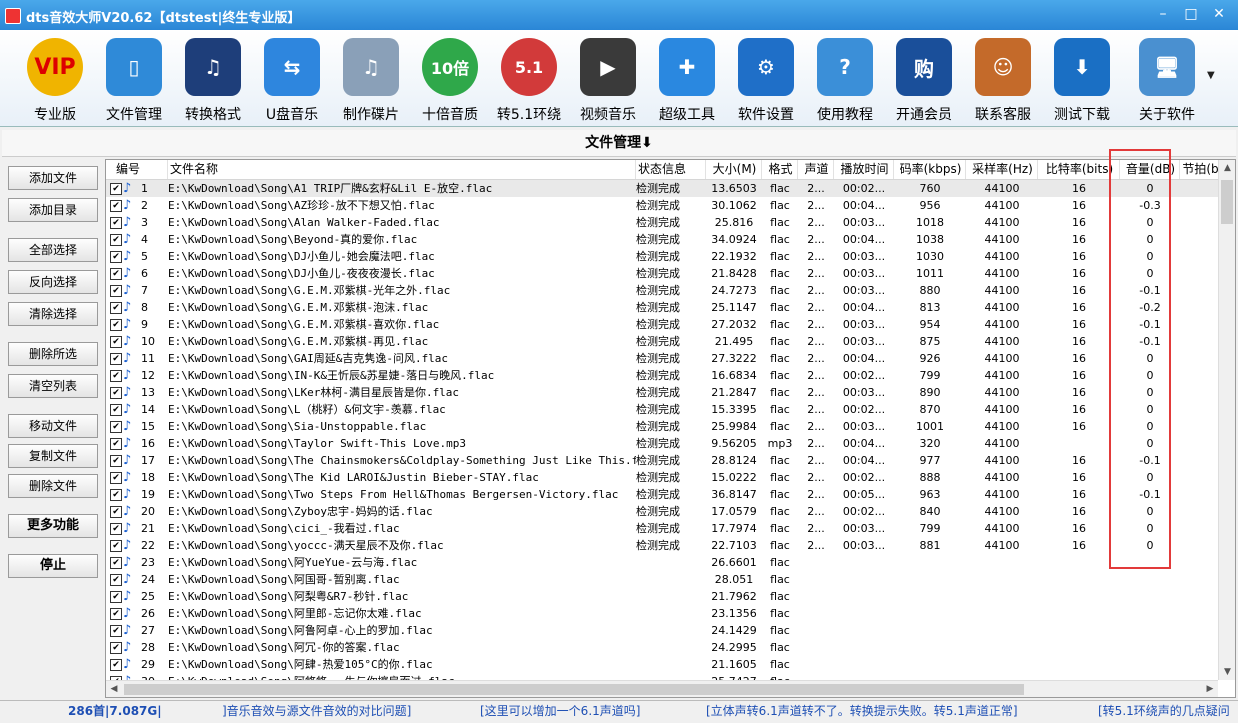 The height and width of the screenshot is (723, 1238). I want to click on horizontal-scroll-thumb, so click(574, 689).